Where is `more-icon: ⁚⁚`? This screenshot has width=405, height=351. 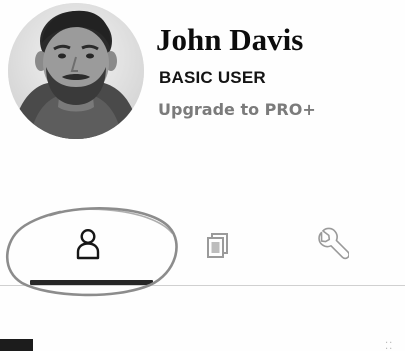 more-icon: ⁚⁚ is located at coordinates (389, 346).